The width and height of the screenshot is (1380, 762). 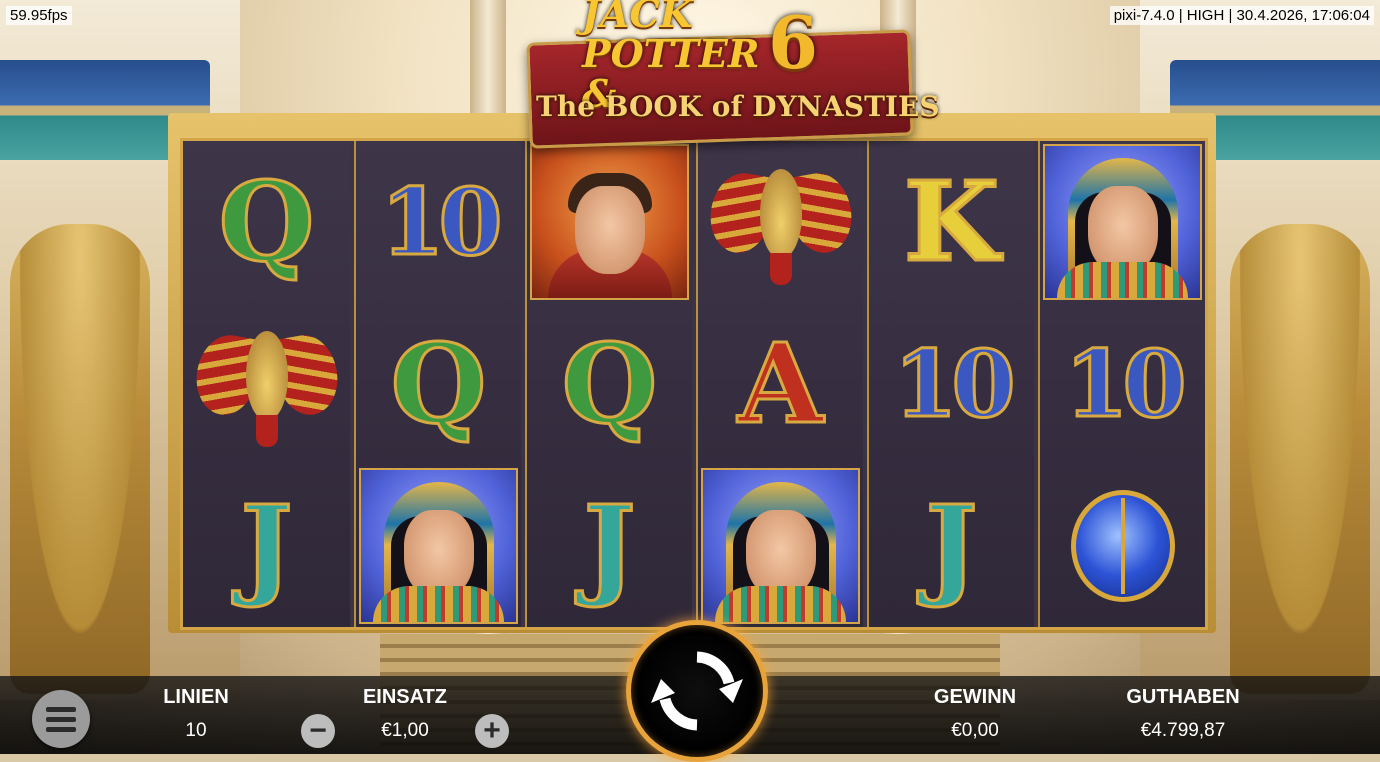 I want to click on bet-label: EINSATZ, so click(x=405, y=697).